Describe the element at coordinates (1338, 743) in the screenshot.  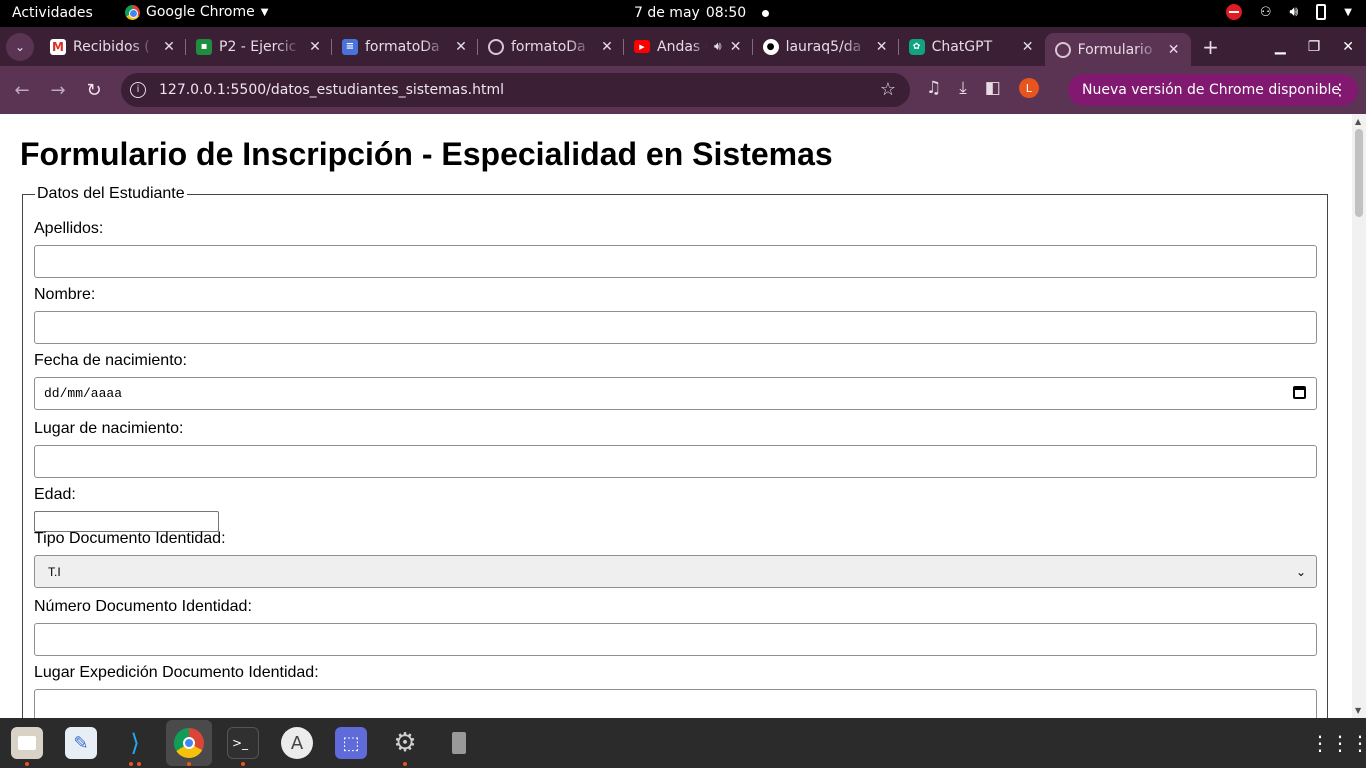
I see `app-grid-icon: ⋮⋮⋮` at that location.